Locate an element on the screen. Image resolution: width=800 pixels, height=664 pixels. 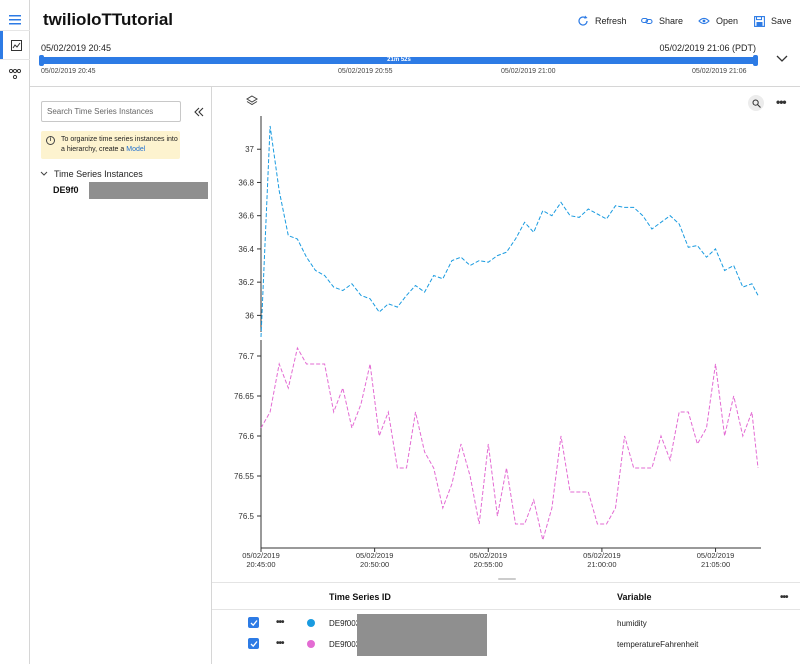
header-row-divider is located at coordinates (506, 609).